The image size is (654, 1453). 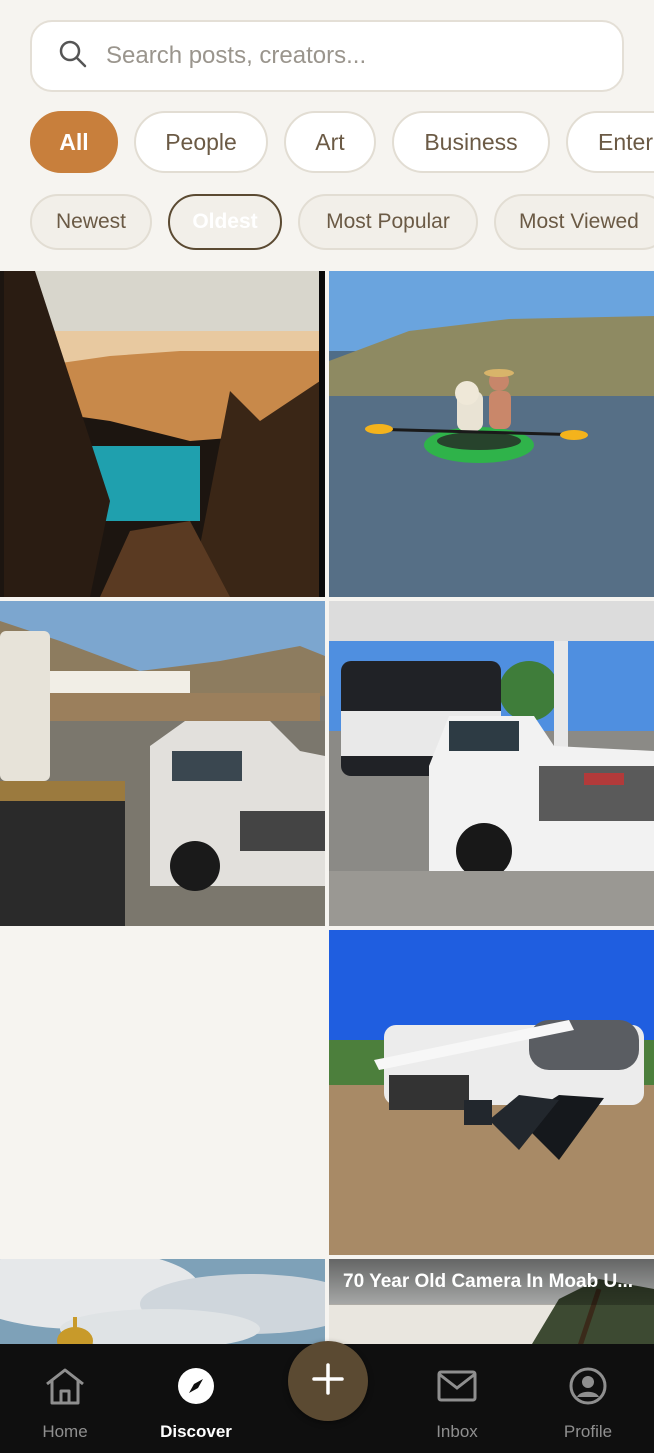 I want to click on category-filter-row: All People Art Business Enter, so click(x=327, y=142).